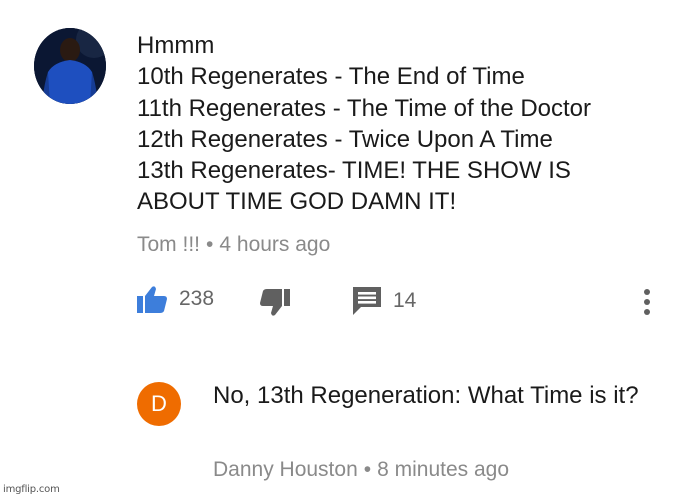  I want to click on comment-author: Tom !!!, so click(168, 244).